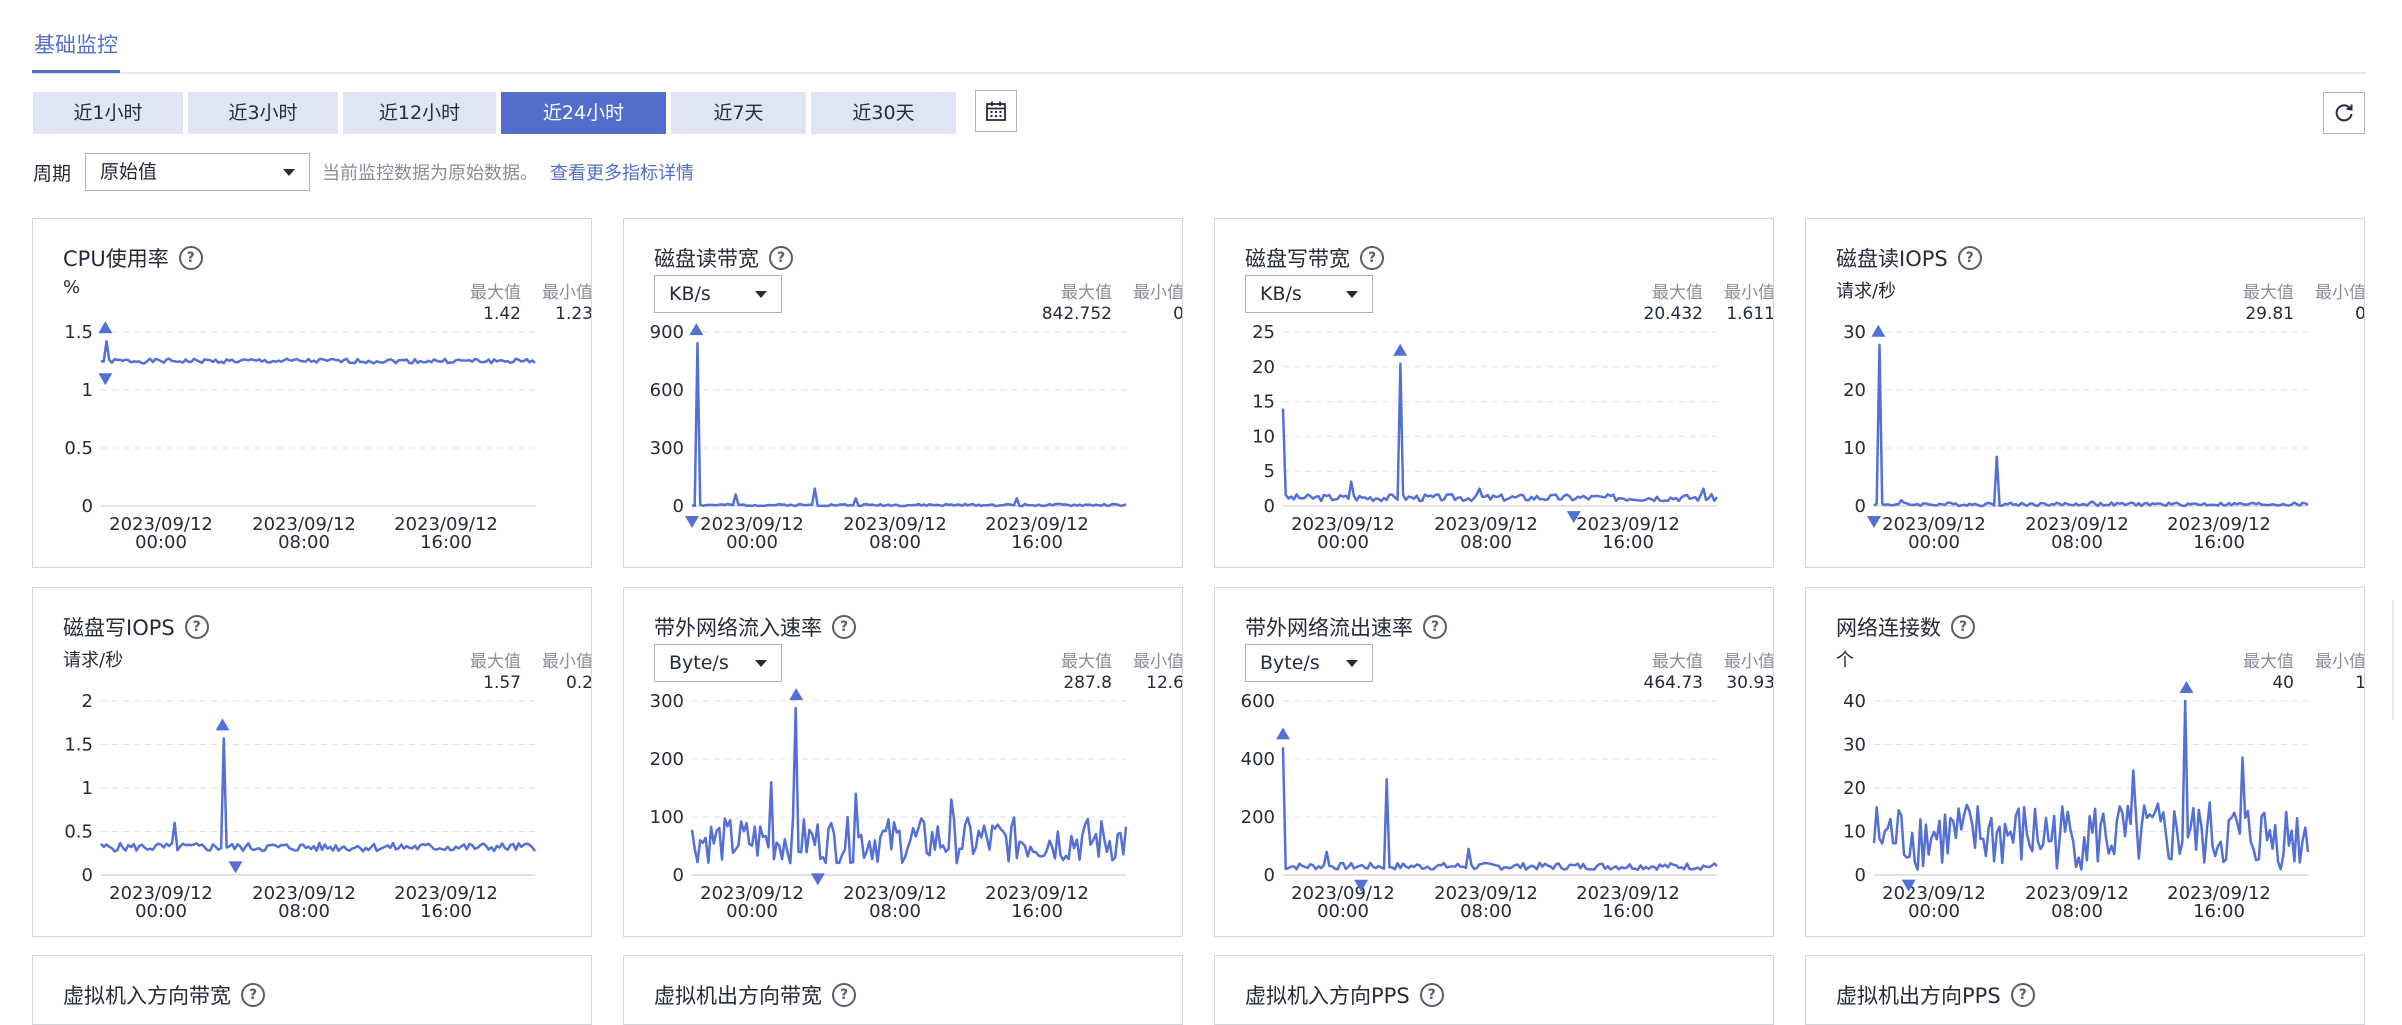 The width and height of the screenshot is (2402, 1025). Describe the element at coordinates (430, 173) in the screenshot. I see `period-note: 当前监控数据为原始数据。` at that location.